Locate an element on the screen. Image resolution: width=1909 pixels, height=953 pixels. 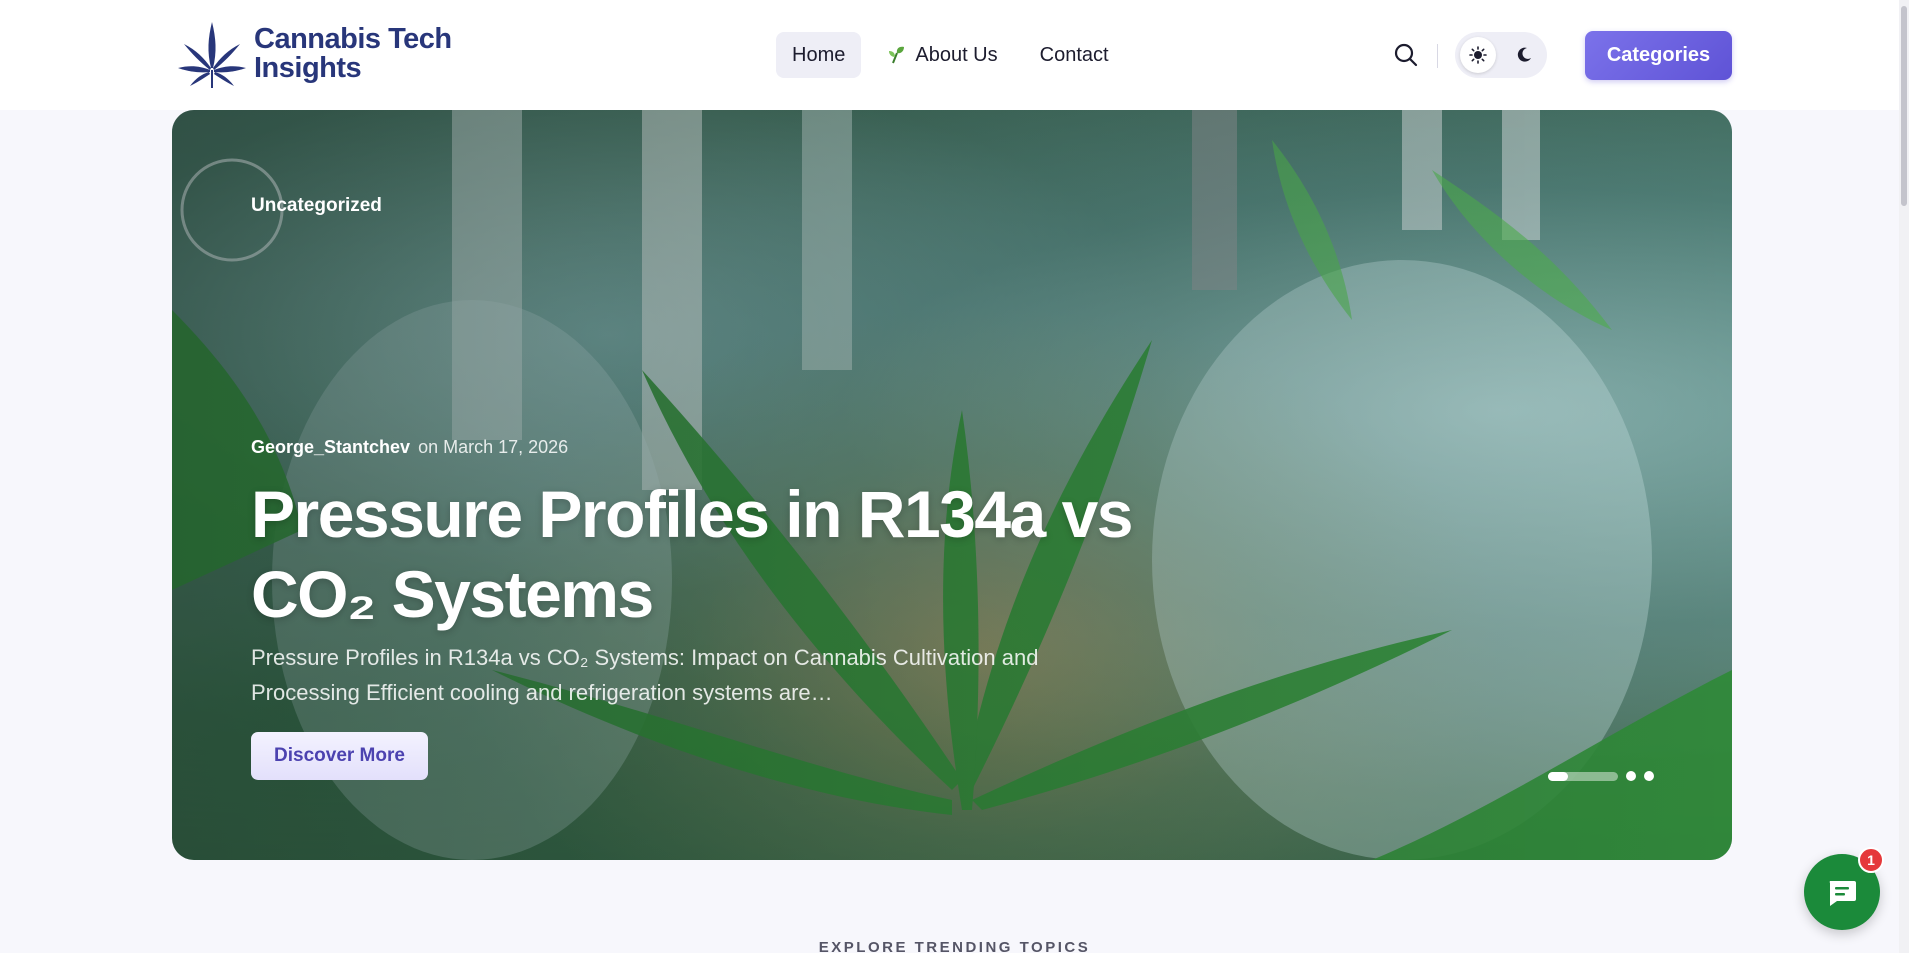
brand-name-line1: Cannabis Tech is located at coordinates (353, 39).